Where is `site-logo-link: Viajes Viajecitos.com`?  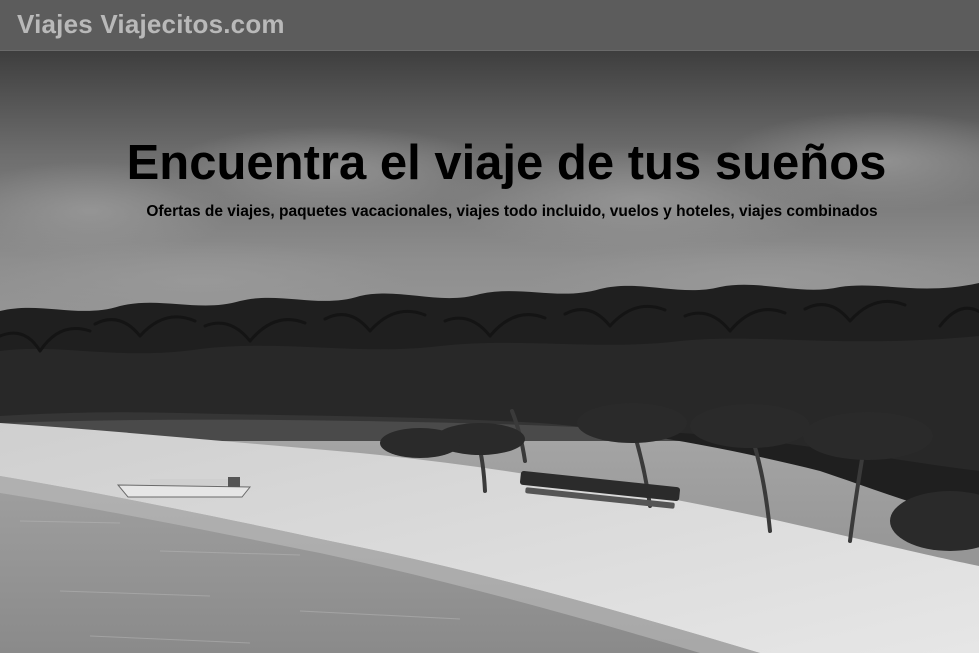
site-logo-link: Viajes Viajecitos.com is located at coordinates (151, 24).